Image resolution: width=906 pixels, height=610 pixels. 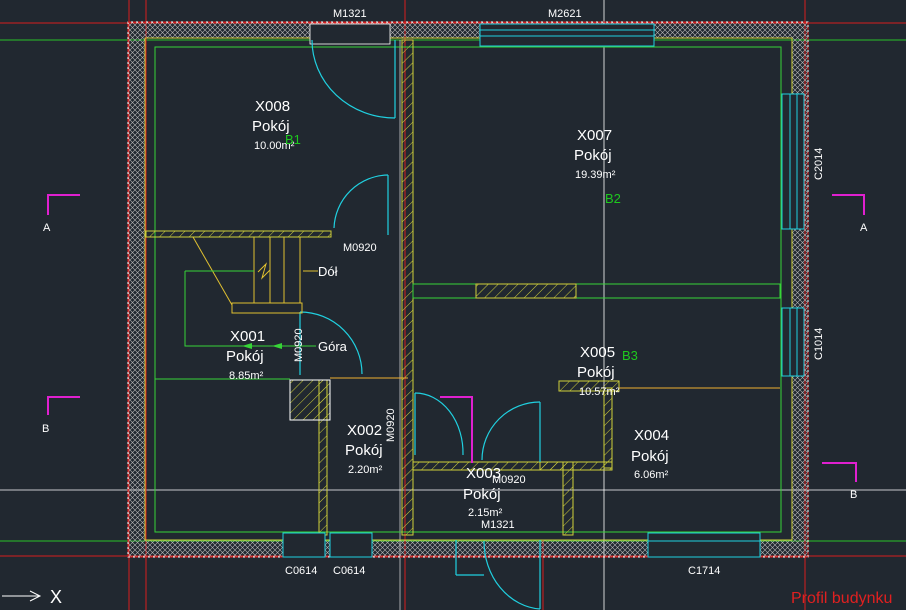 I want to click on profile-title: Profil budynku, so click(x=841, y=598).